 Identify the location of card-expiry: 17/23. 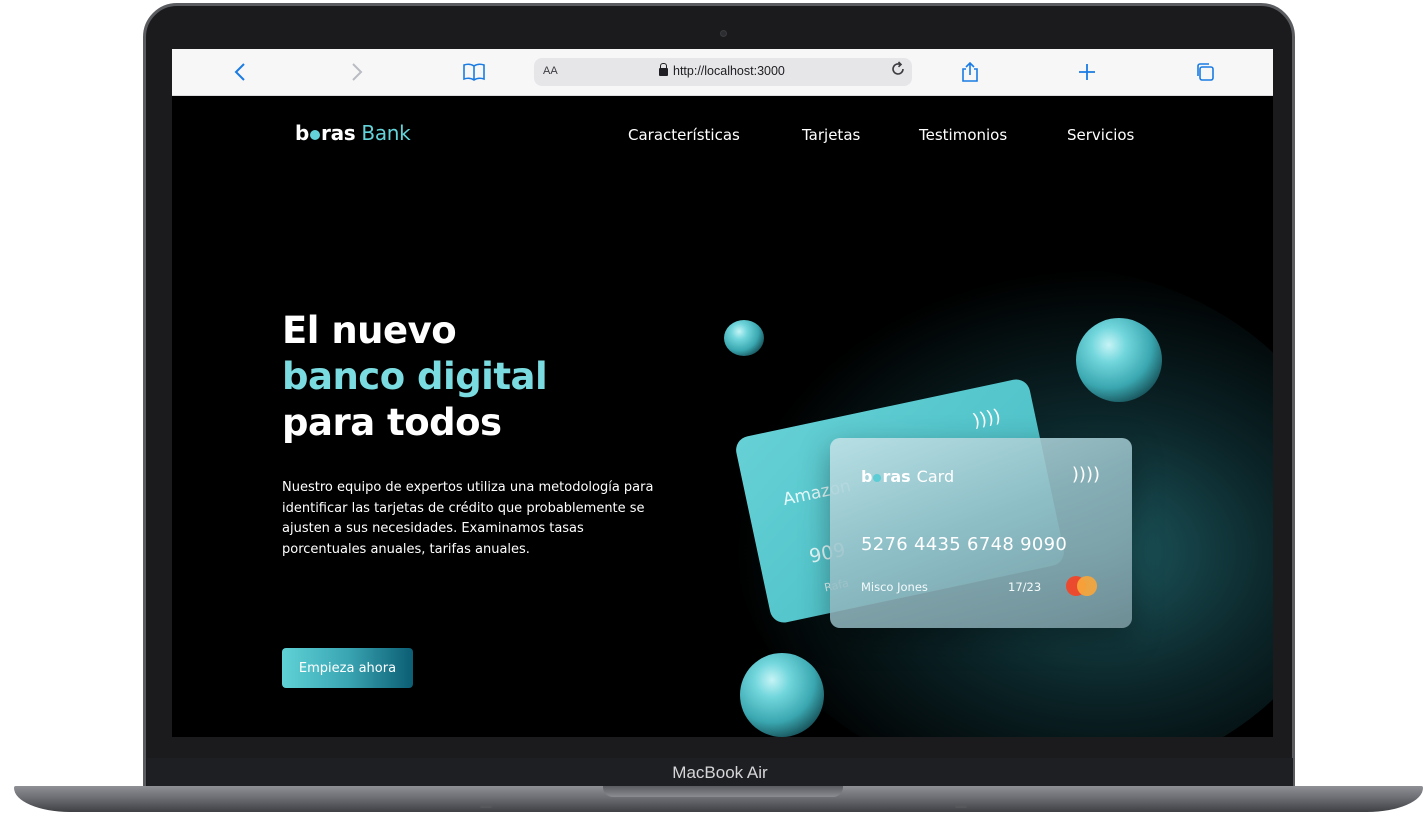
(1025, 587).